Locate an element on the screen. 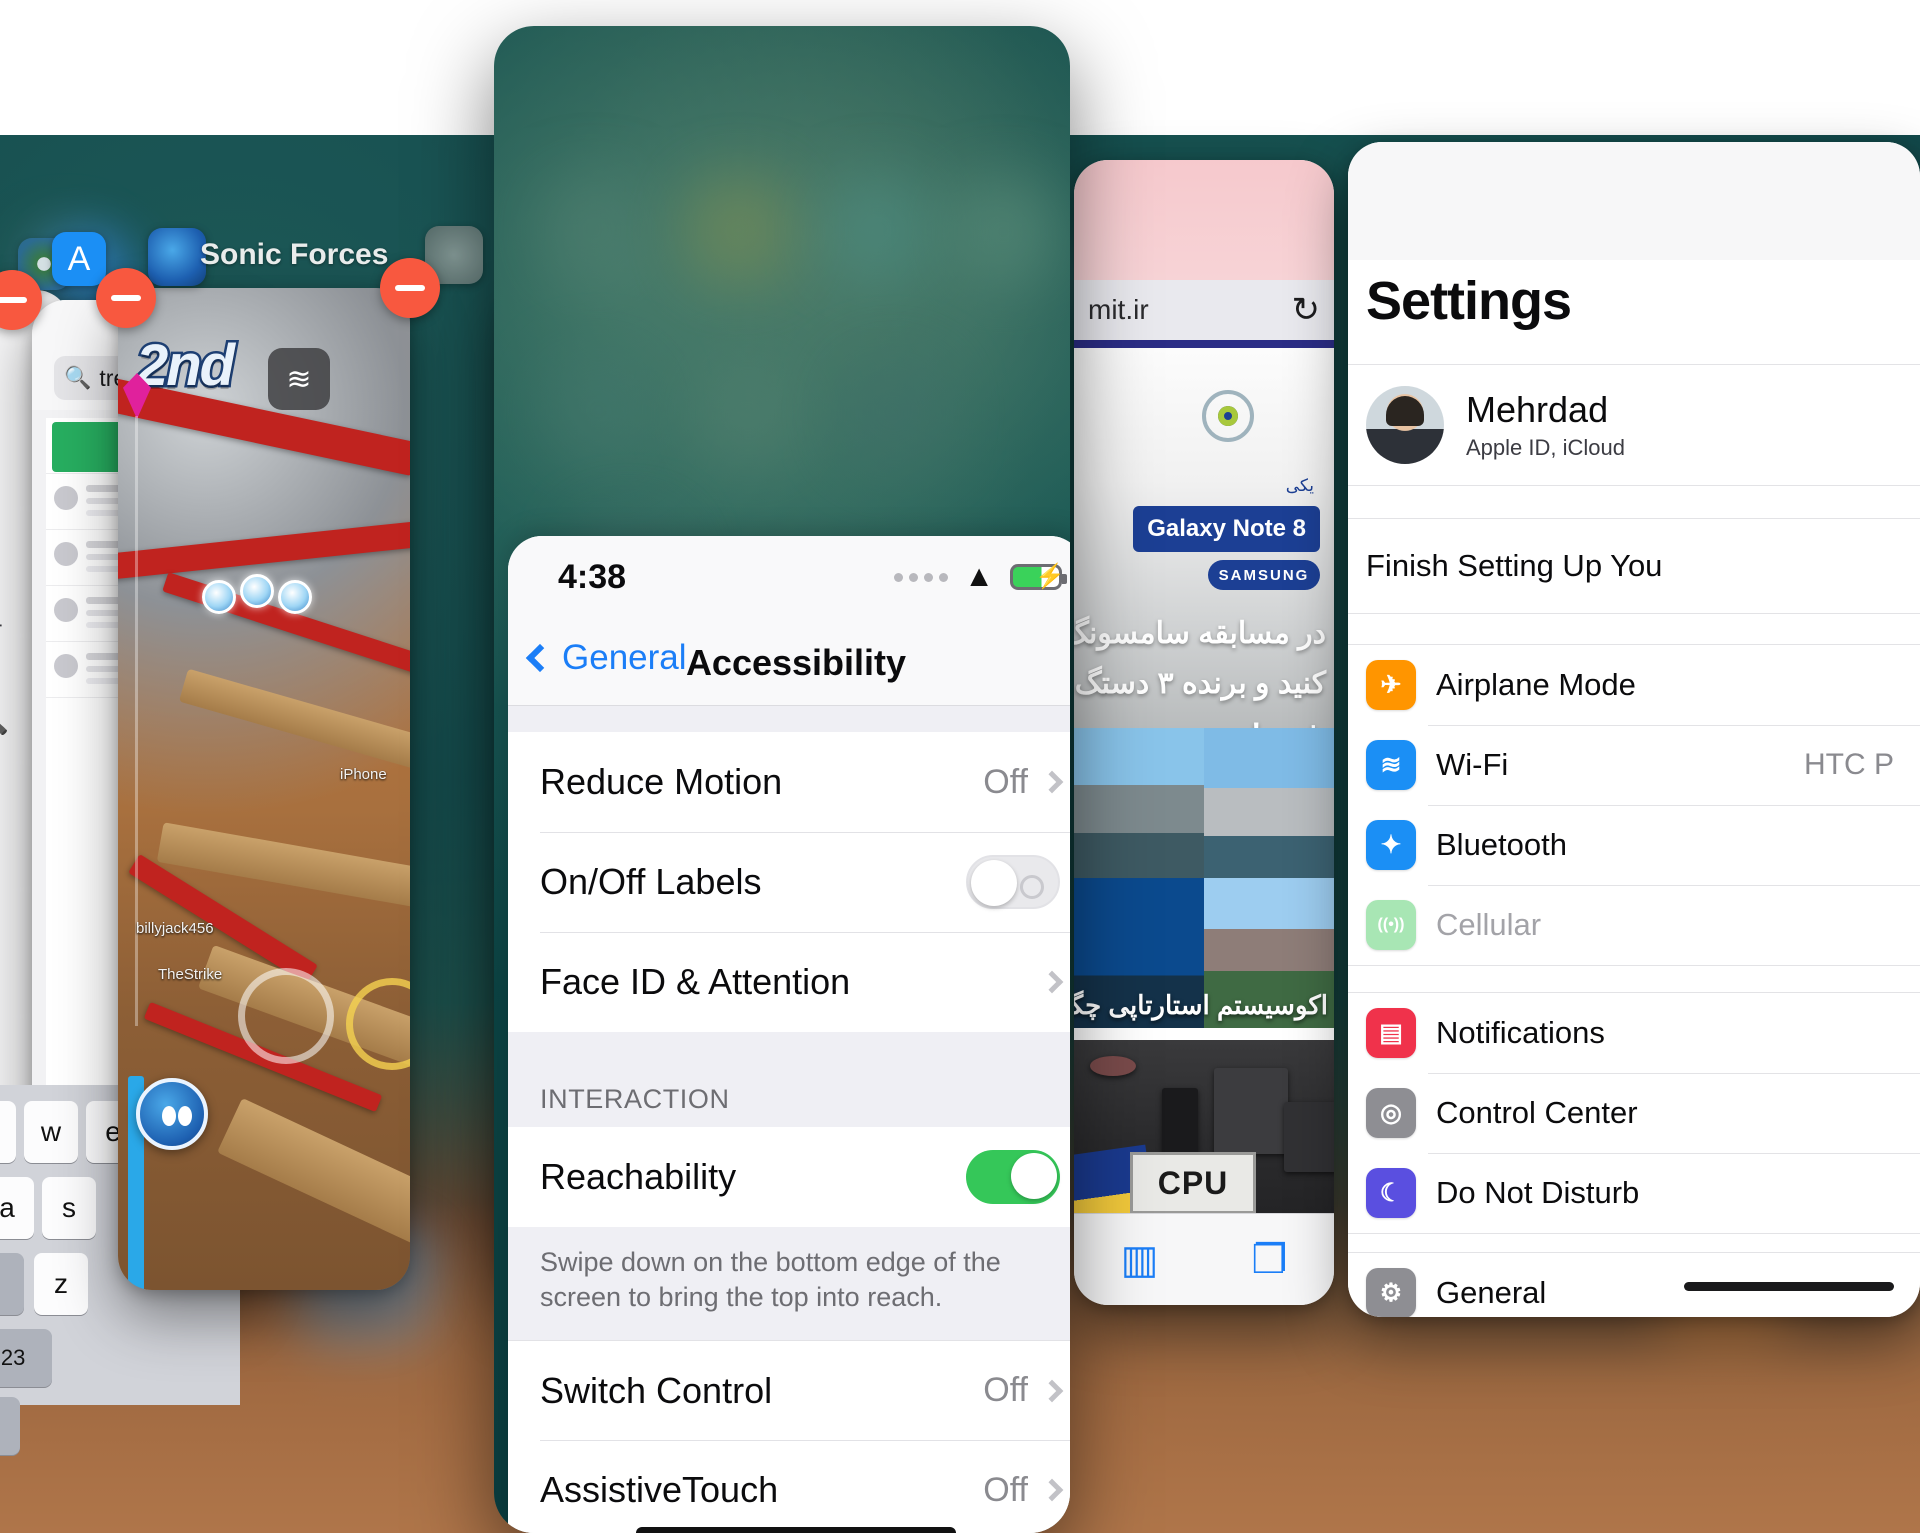 This screenshot has height=1533, width=1920. article-image-grid is located at coordinates (1204, 878).